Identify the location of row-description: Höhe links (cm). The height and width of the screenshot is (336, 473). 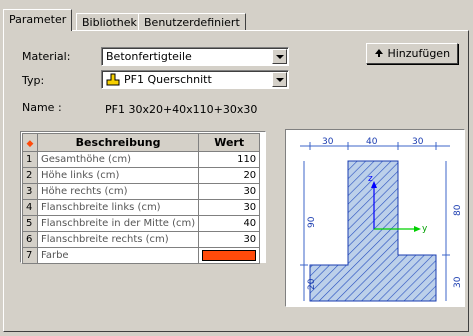
(118, 175).